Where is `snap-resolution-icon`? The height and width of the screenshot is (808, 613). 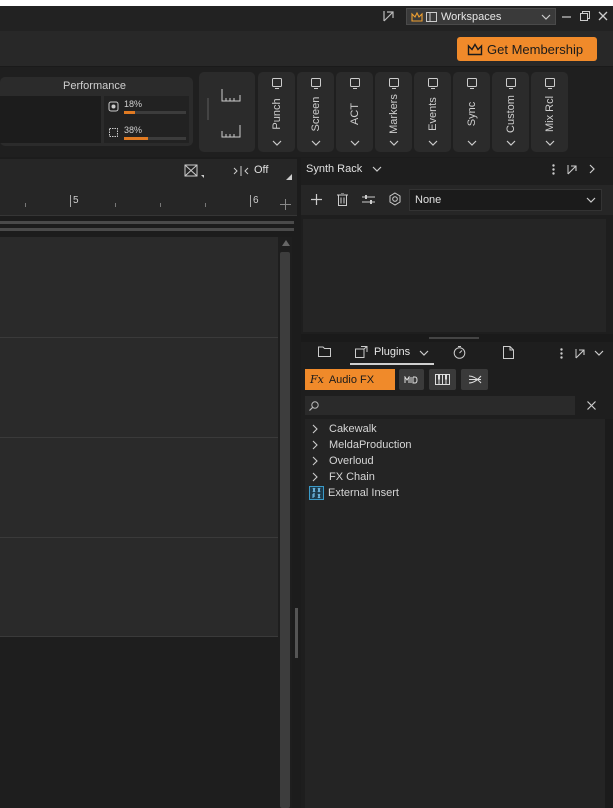
snap-resolution-icon is located at coordinates (241, 171).